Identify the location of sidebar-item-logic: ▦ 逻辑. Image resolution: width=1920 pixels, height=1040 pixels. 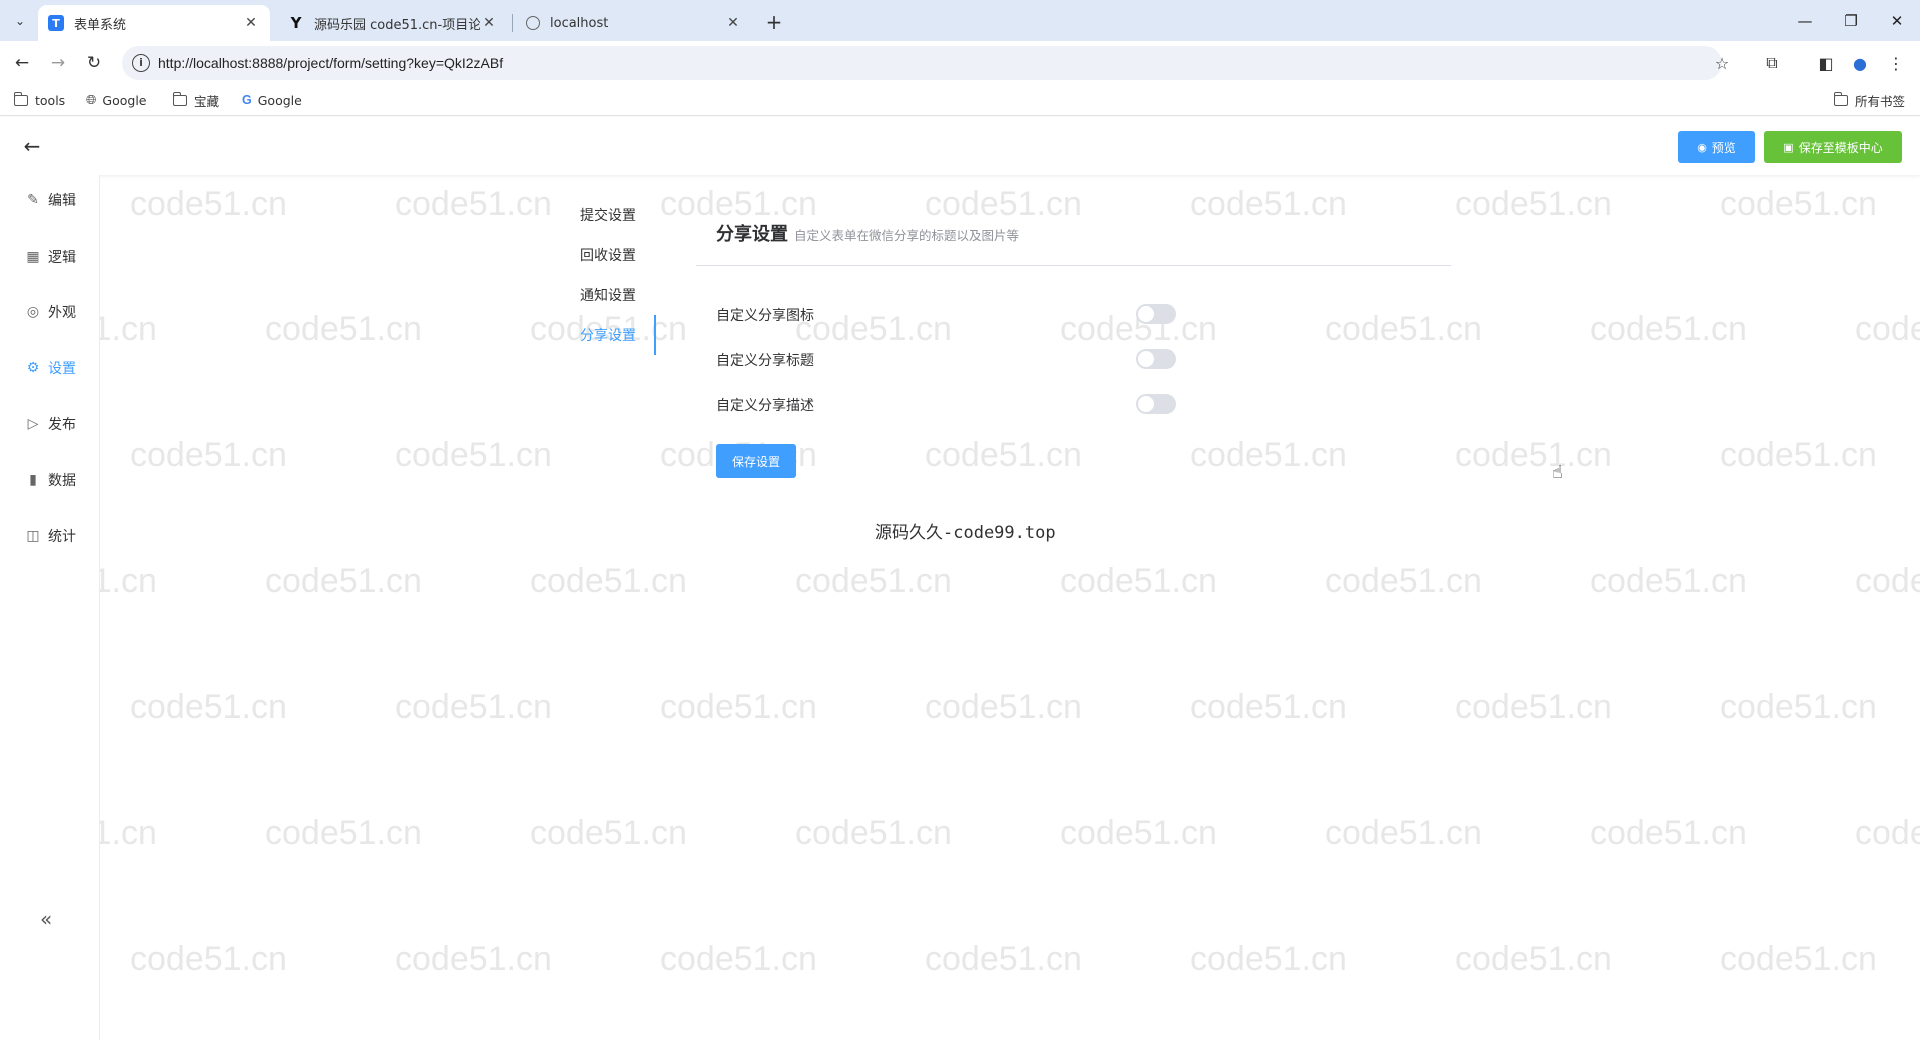
(50, 257).